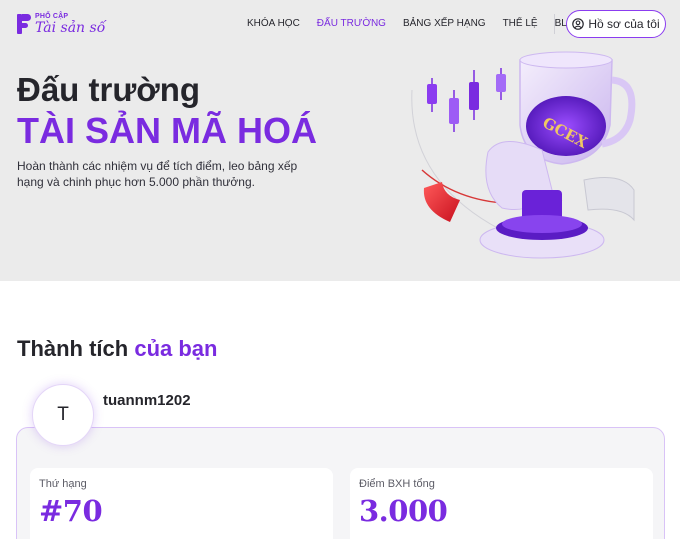 This screenshot has width=680, height=539. I want to click on achievements-title-accent: của bạn, so click(176, 348).